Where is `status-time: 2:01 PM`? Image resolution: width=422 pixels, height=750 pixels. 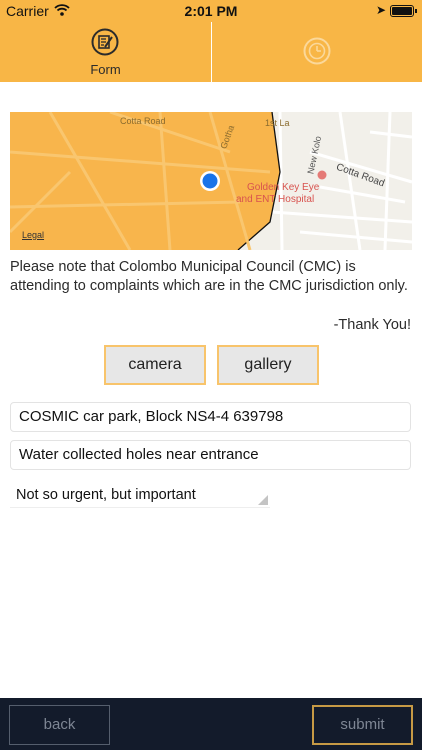
status-time: 2:01 PM is located at coordinates (211, 11).